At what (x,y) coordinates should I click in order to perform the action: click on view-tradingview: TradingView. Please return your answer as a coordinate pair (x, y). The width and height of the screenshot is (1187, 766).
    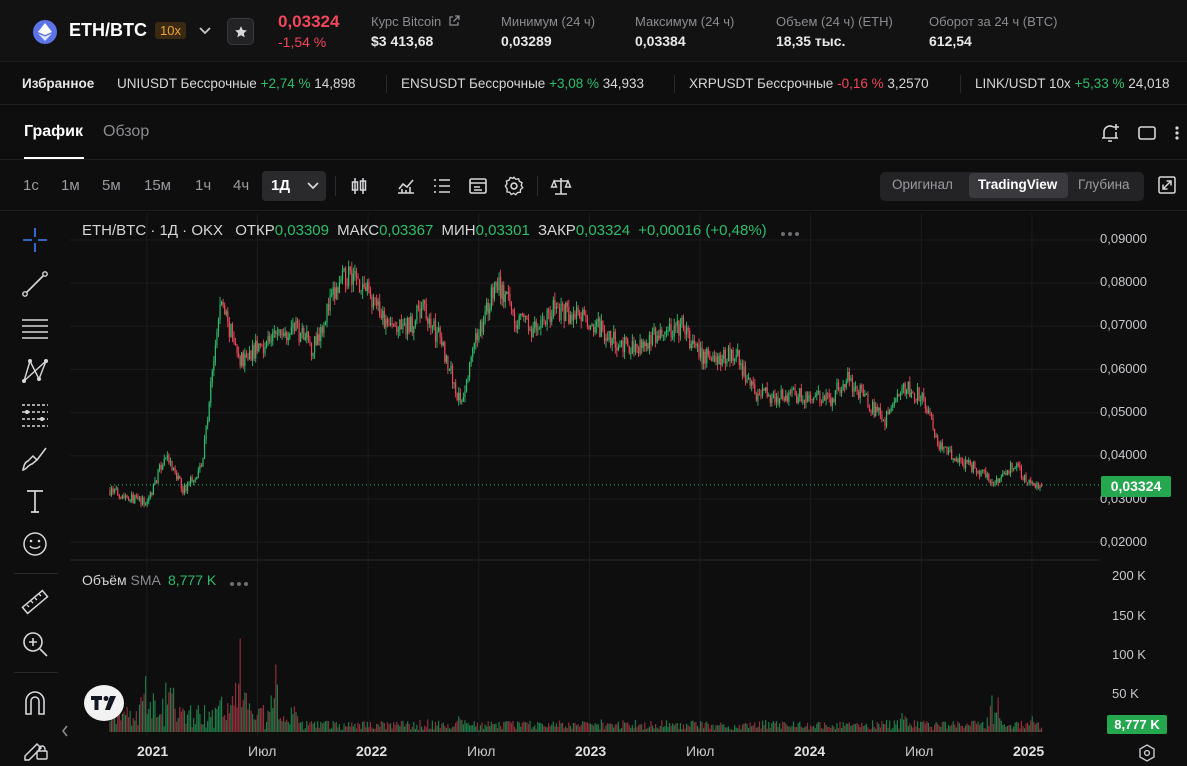
    Looking at the image, I should click on (1017, 184).